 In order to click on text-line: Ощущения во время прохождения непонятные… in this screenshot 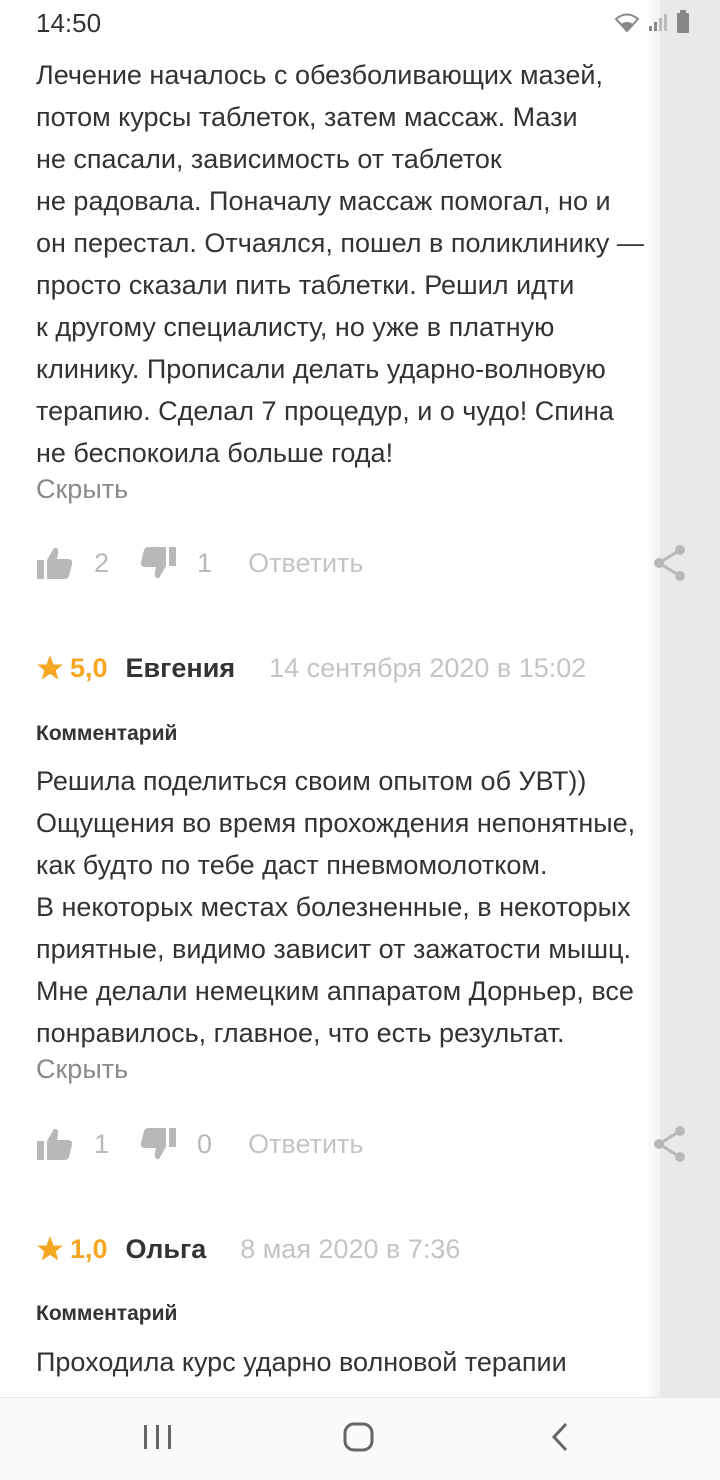, I will do `click(336, 823)`.